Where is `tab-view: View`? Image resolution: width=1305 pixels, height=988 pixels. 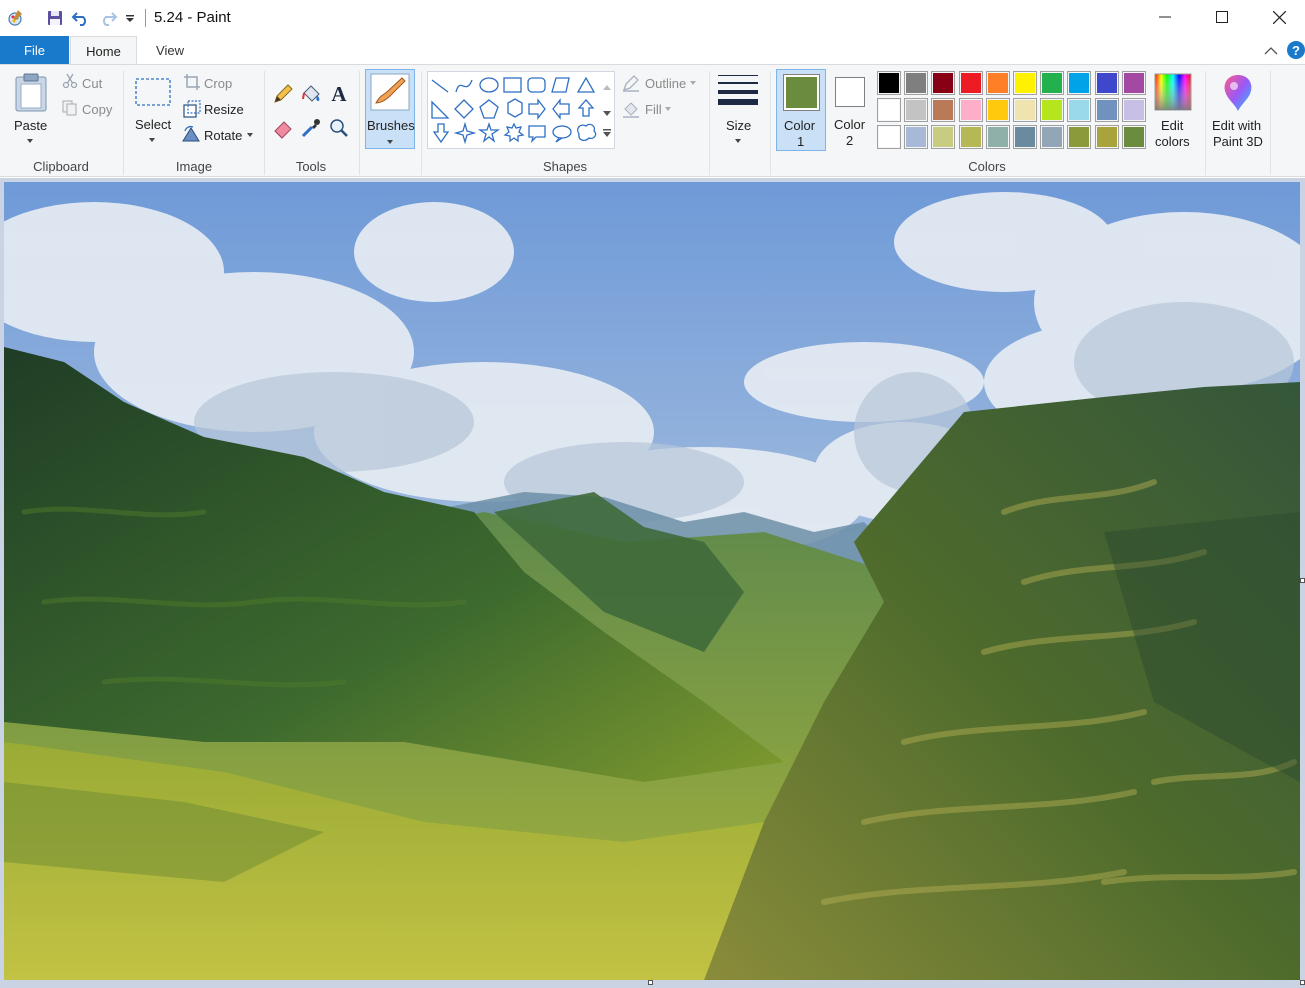
tab-view: View is located at coordinates (170, 50).